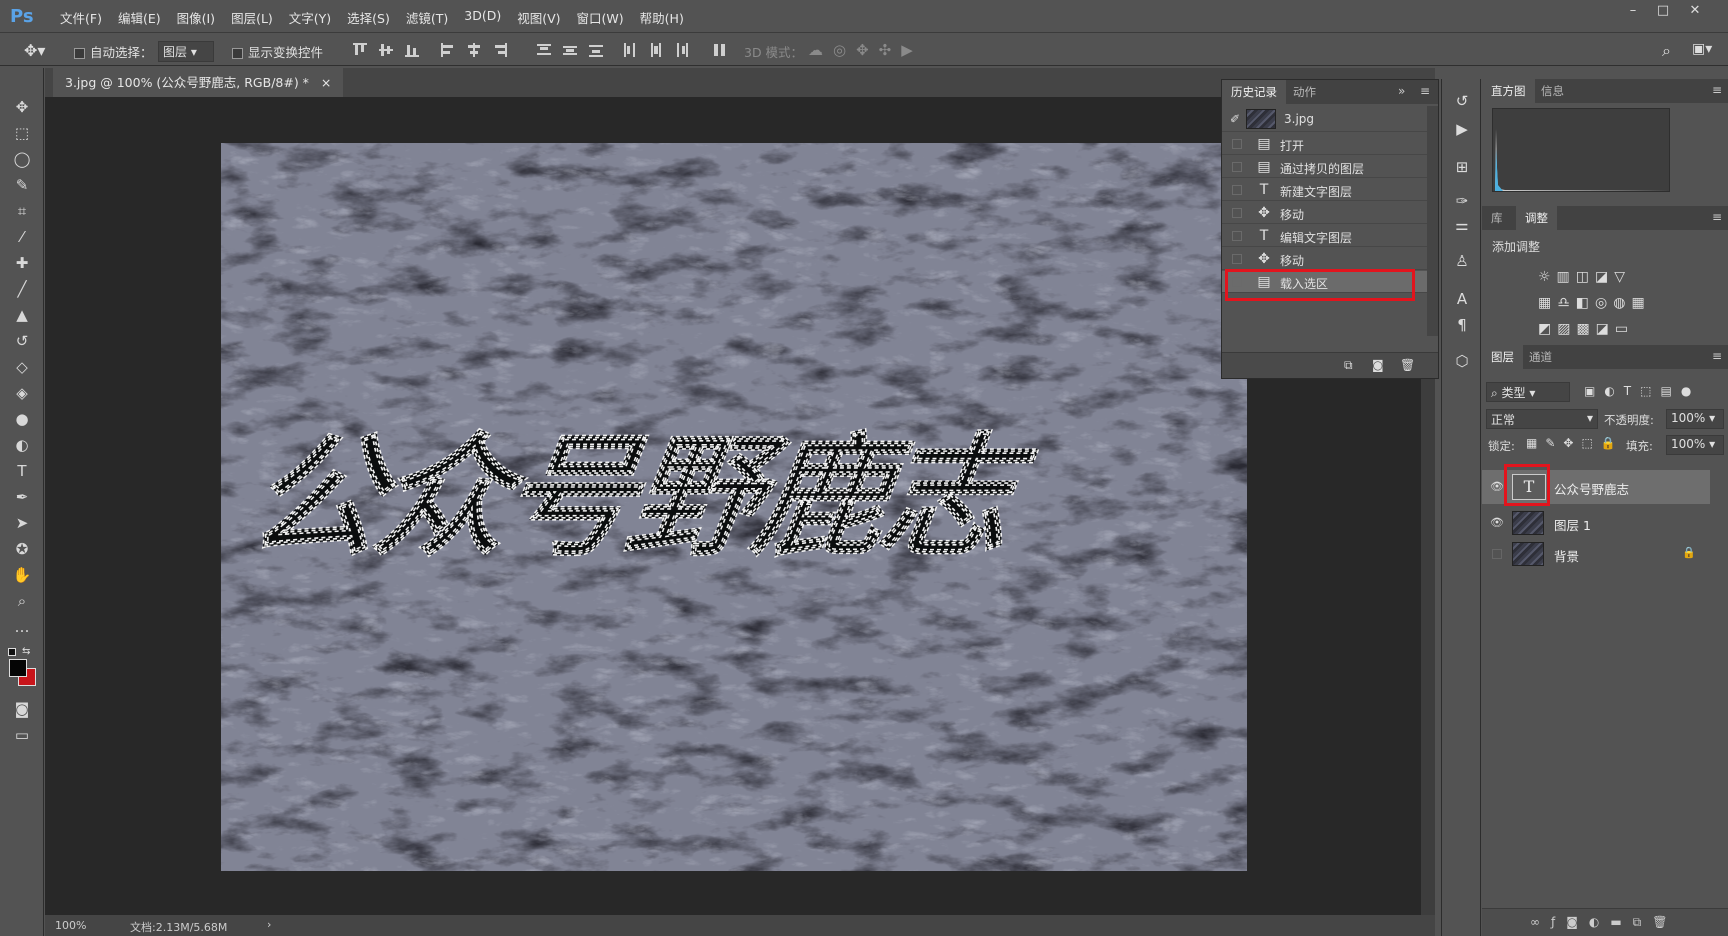 This screenshot has width=1728, height=936. What do you see at coordinates (1462, 325) in the screenshot?
I see `paragraph-panel-icon: ¶` at bounding box center [1462, 325].